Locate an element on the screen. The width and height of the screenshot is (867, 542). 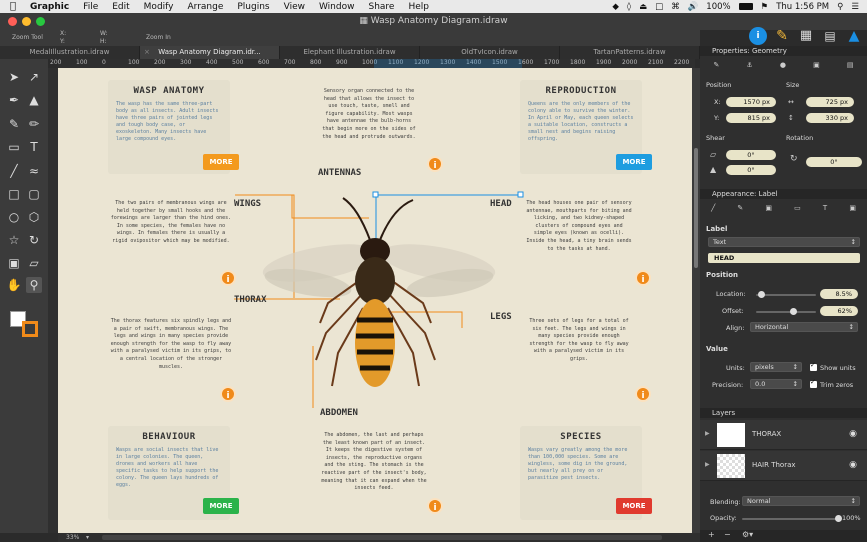
offset-slider is located at coordinates (786, 311).